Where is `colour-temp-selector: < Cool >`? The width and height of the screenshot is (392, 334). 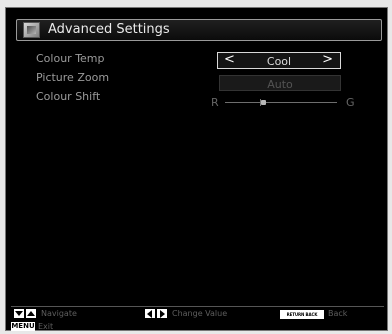
colour-temp-selector: < Cool > is located at coordinates (279, 60).